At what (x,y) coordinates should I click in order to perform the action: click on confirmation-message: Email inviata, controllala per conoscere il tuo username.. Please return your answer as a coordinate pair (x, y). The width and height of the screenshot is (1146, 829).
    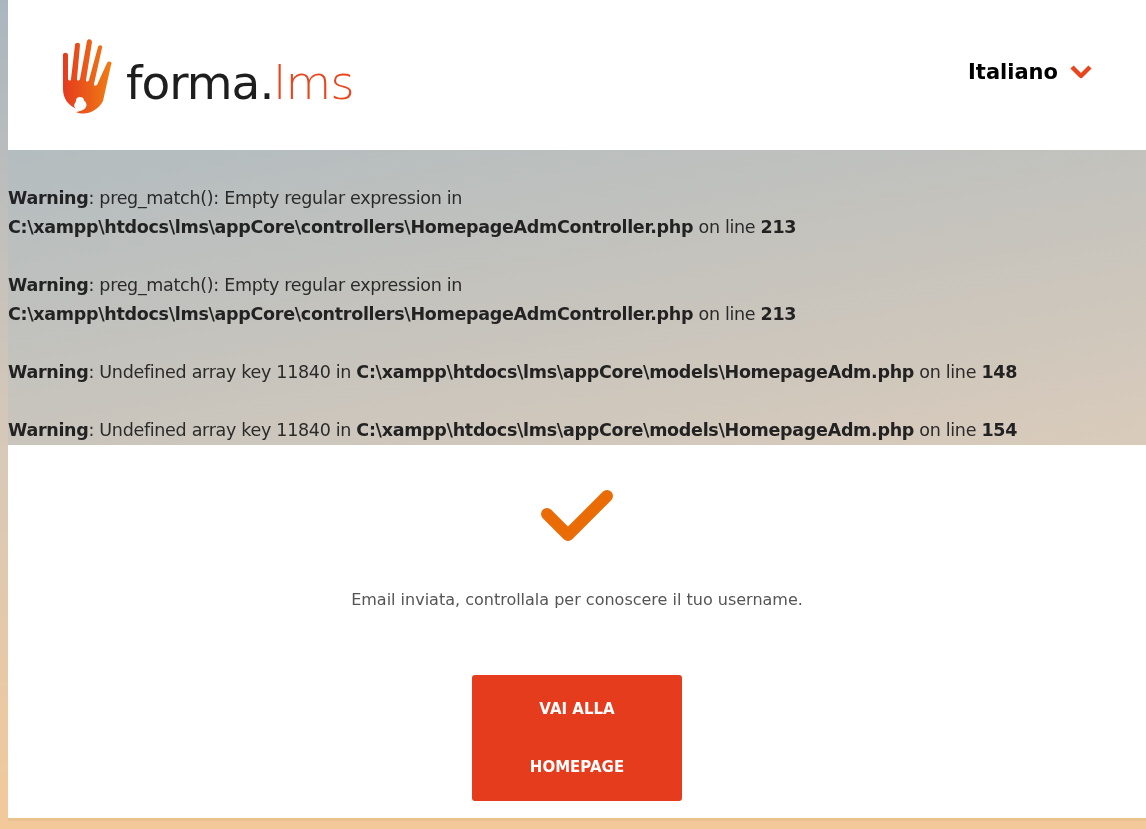
    Looking at the image, I should click on (577, 599).